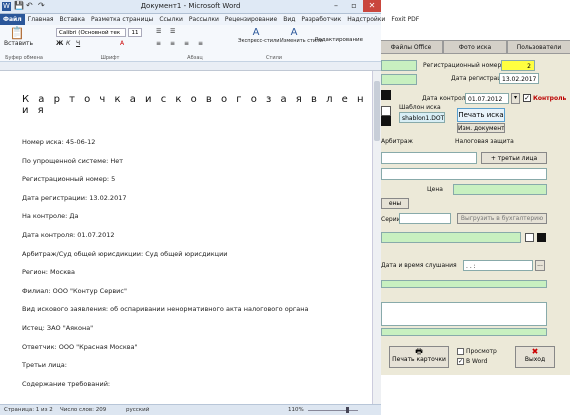  I want to click on align-left-icon: ≡, so click(158, 43).